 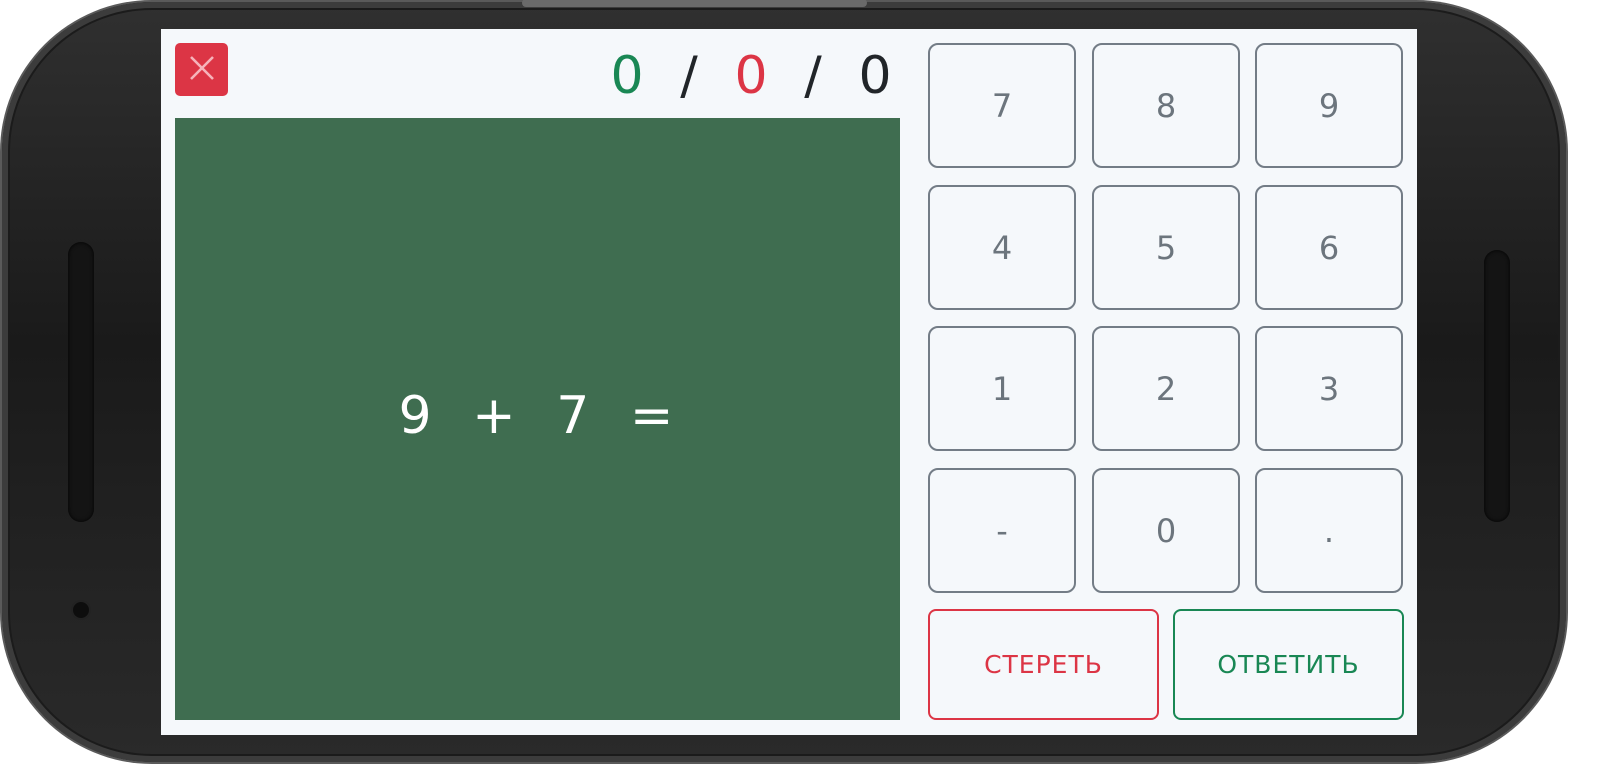 I want to click on score-counter: 0 / 0 / 0, so click(x=741, y=76).